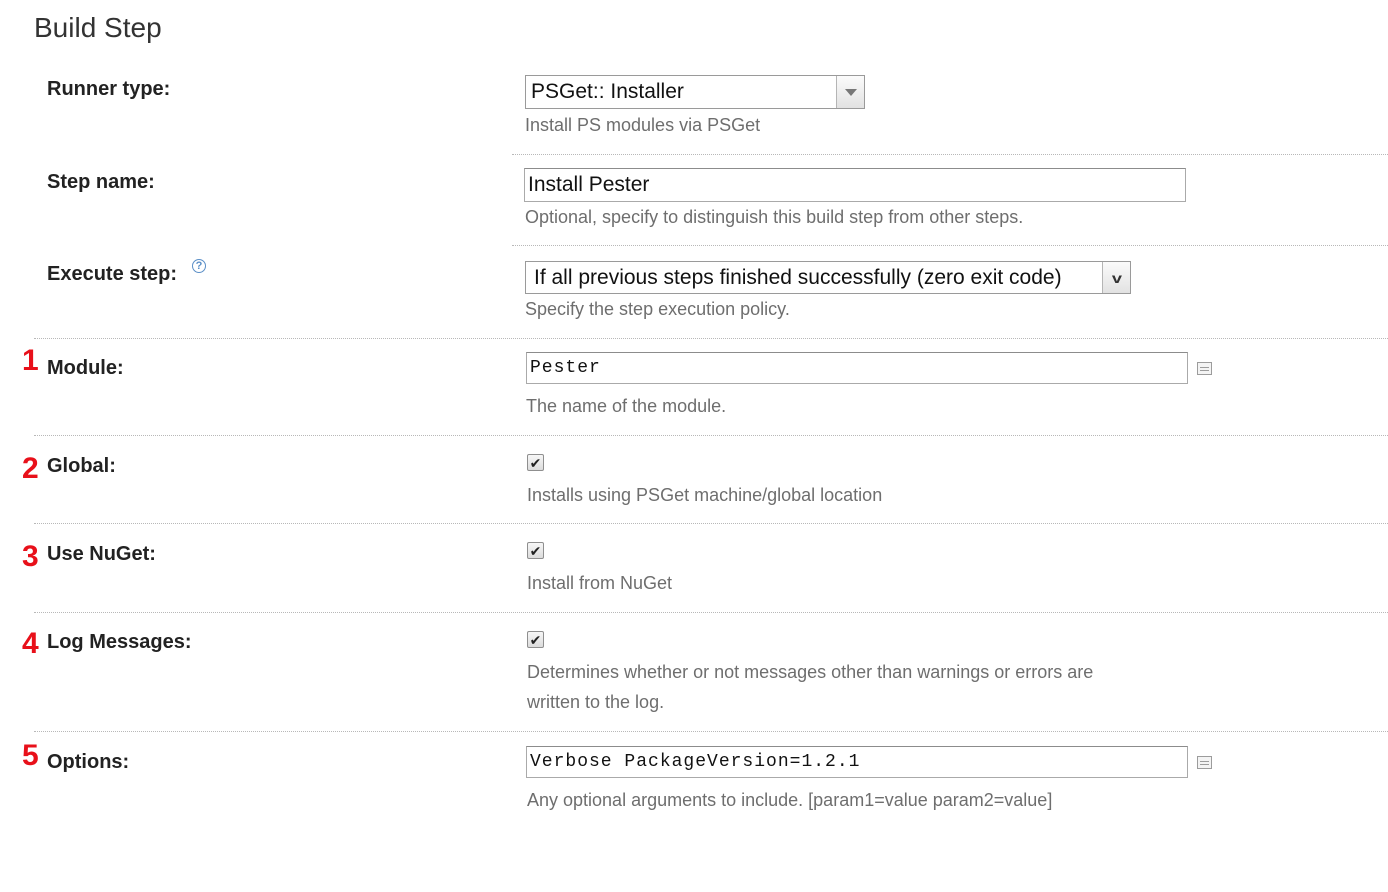 Image resolution: width=1388 pixels, height=892 pixels. Describe the element at coordinates (30, 360) in the screenshot. I see `marker-1: 1` at that location.